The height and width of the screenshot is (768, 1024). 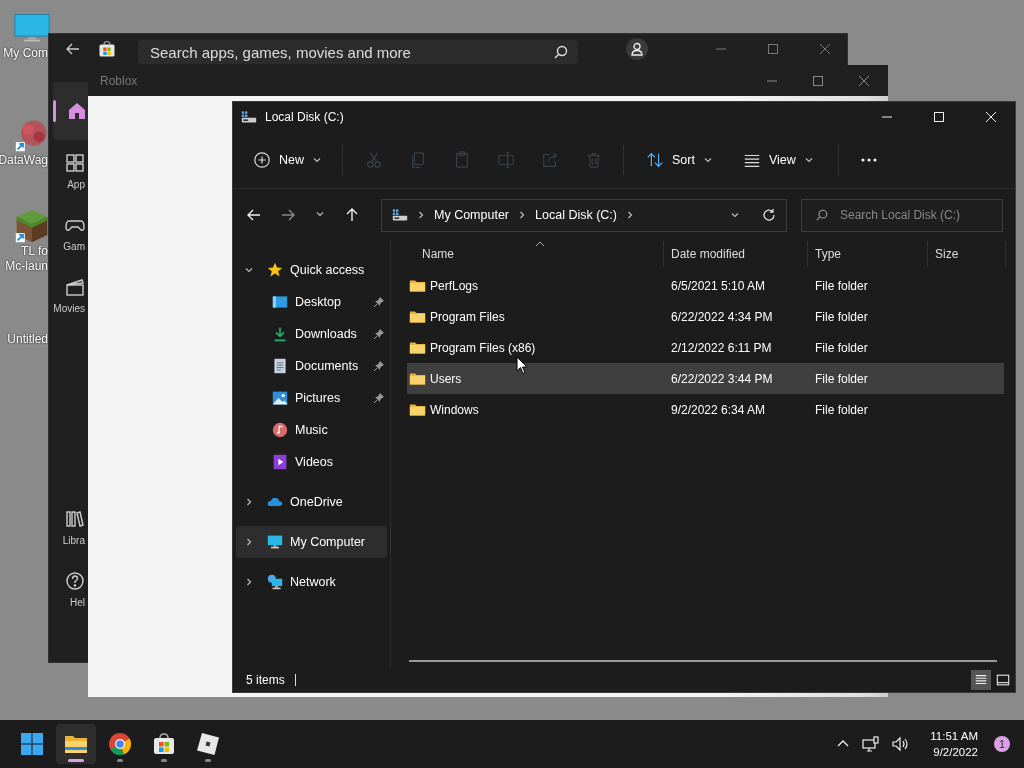 What do you see at coordinates (594, 160) in the screenshot?
I see `trash-icon` at bounding box center [594, 160].